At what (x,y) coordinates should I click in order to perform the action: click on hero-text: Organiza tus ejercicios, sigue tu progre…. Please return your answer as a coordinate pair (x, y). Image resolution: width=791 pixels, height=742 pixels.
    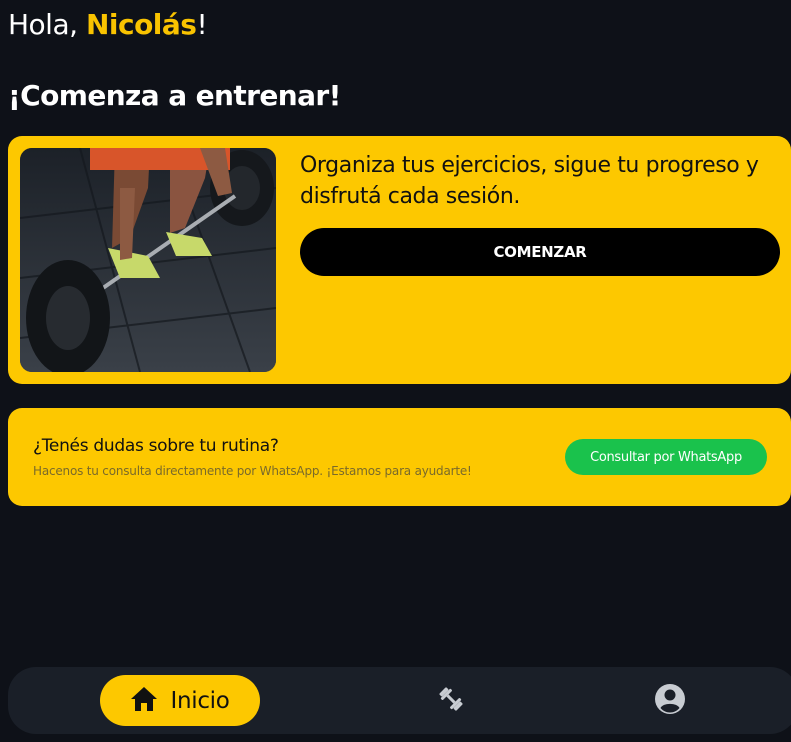
    Looking at the image, I should click on (529, 181).